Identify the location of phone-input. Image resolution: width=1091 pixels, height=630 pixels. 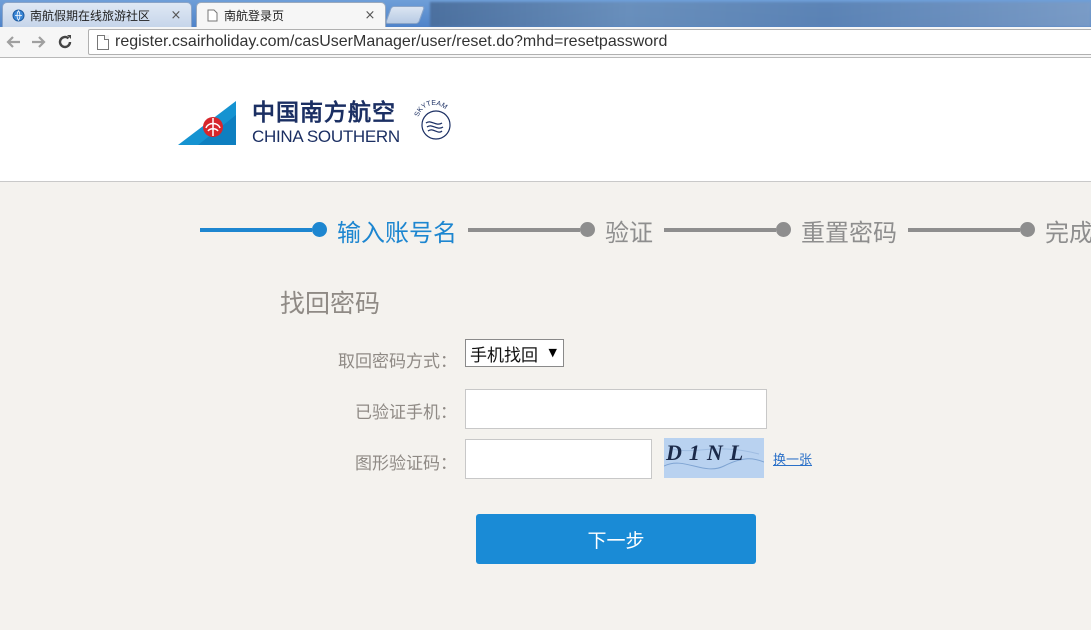
(616, 409).